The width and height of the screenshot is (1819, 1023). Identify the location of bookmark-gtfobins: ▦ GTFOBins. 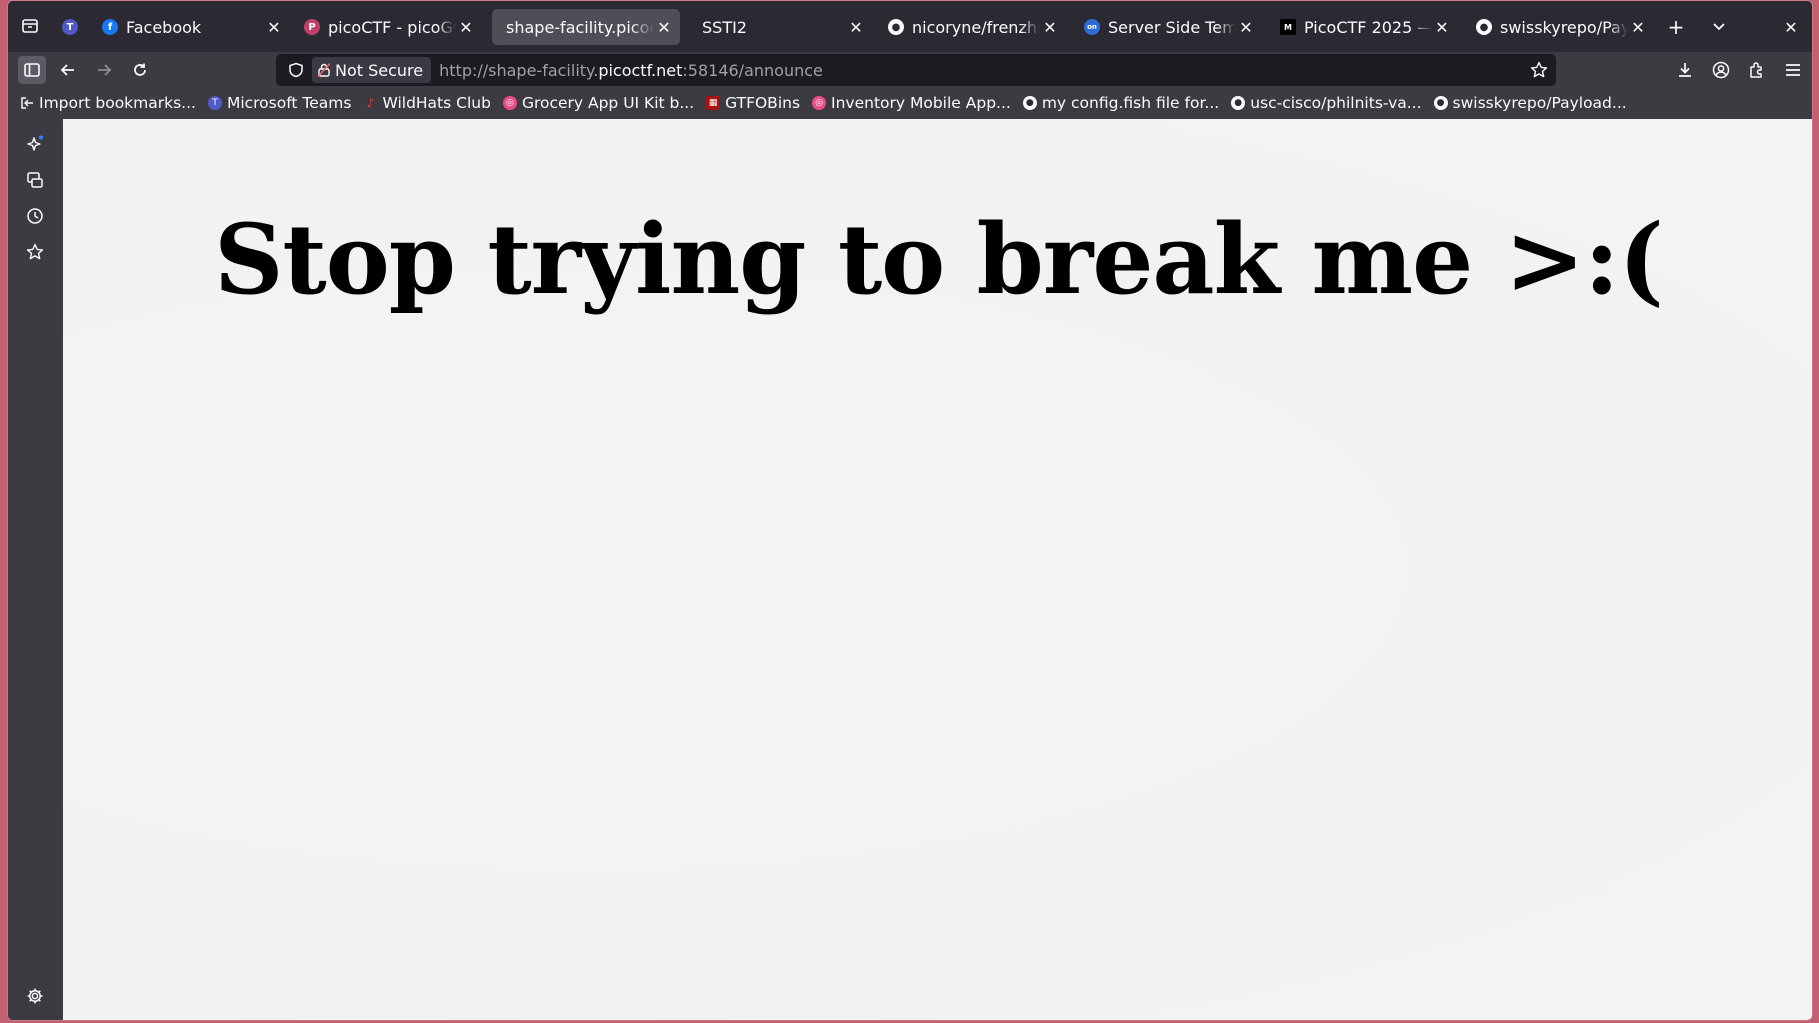
(753, 103).